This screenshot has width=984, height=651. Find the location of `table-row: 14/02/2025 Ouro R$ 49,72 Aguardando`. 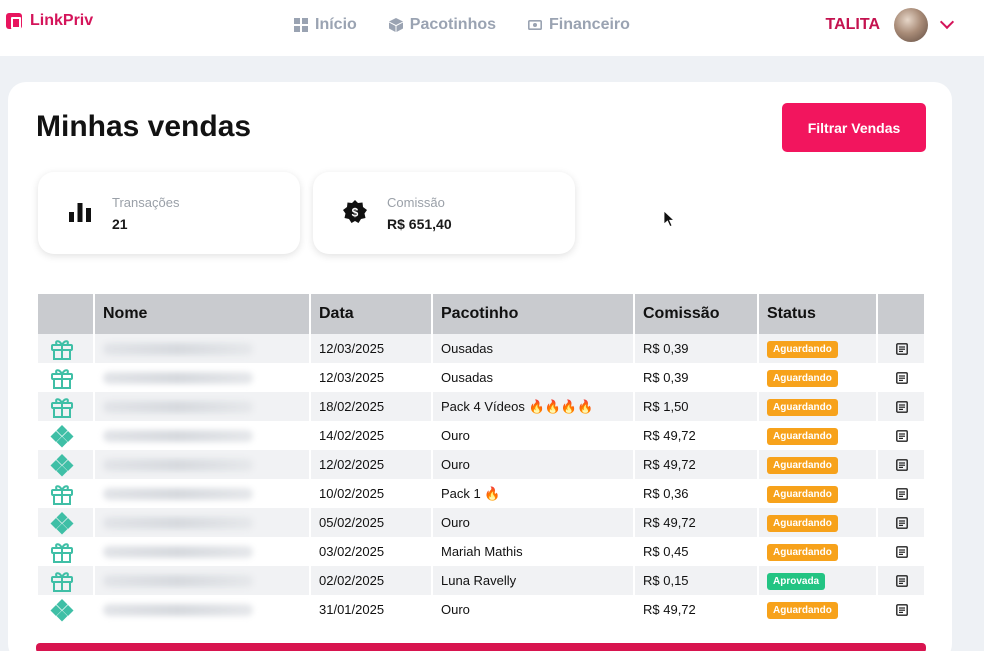

table-row: 14/02/2025 Ouro R$ 49,72 Aguardando is located at coordinates (481, 435).